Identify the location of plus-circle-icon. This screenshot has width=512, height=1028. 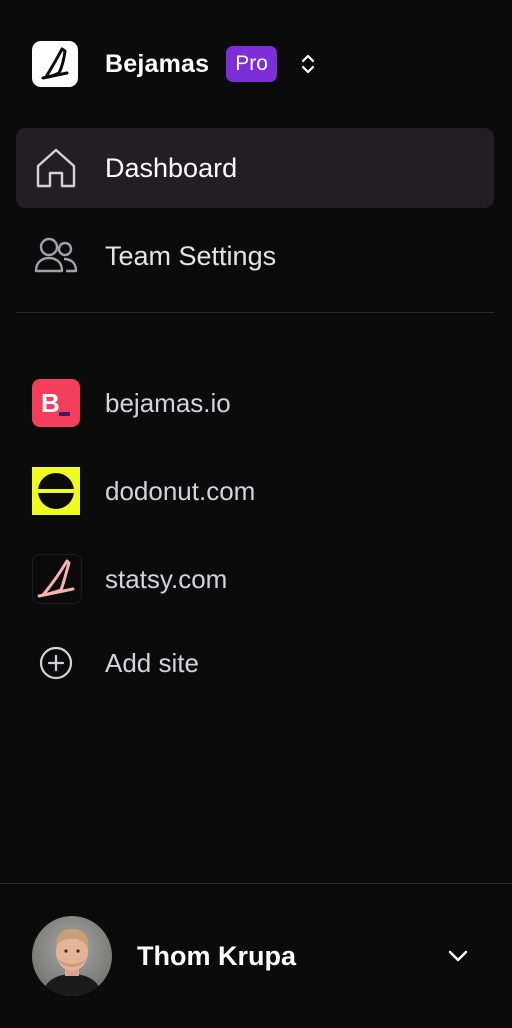
(56, 663).